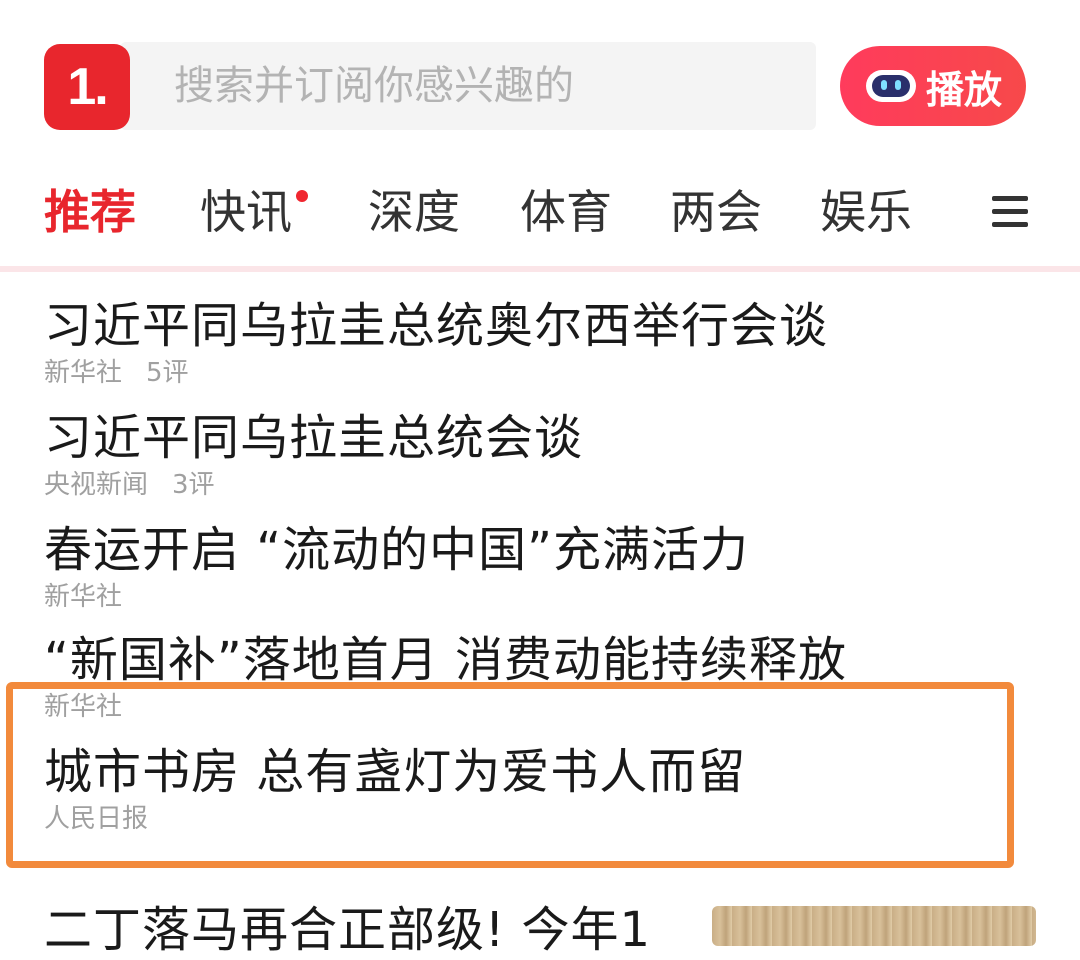 Image resolution: width=1080 pixels, height=960 pixels. I want to click on news-source: 人民日报, so click(96, 819).